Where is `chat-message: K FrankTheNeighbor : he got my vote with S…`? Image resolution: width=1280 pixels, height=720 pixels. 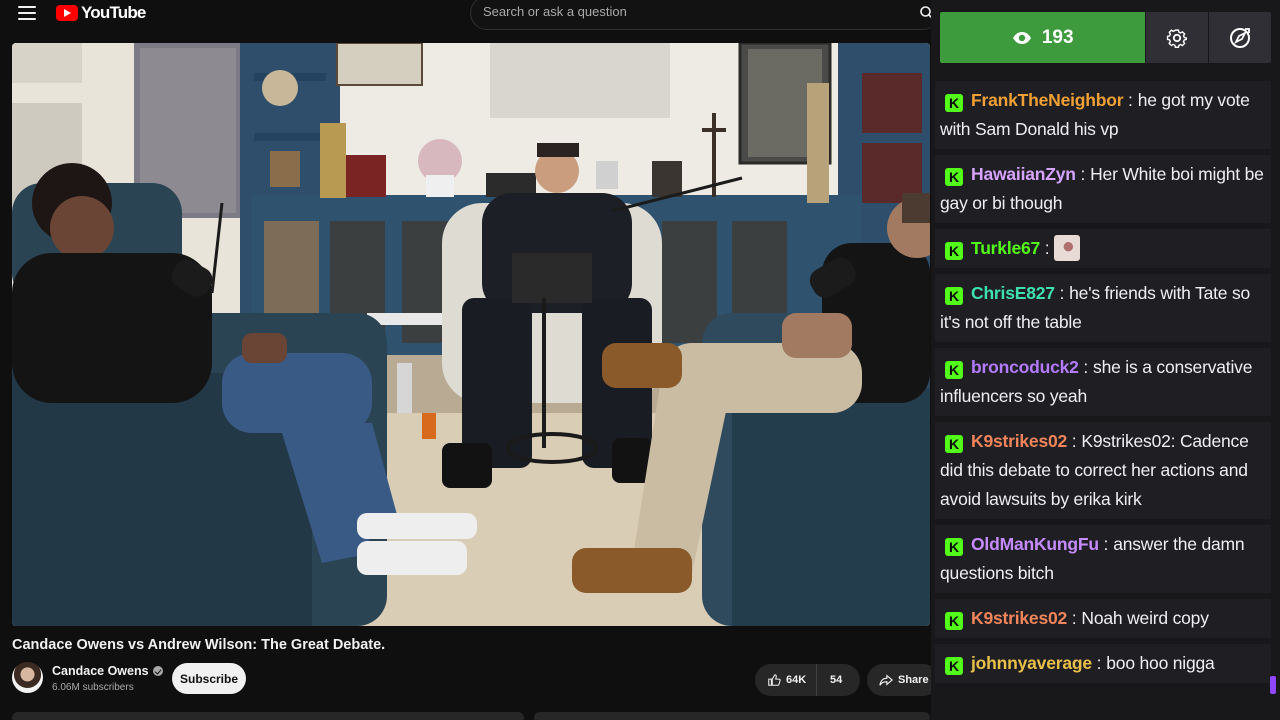 chat-message: K FrankTheNeighbor : he got my vote with S… is located at coordinates (1103, 115).